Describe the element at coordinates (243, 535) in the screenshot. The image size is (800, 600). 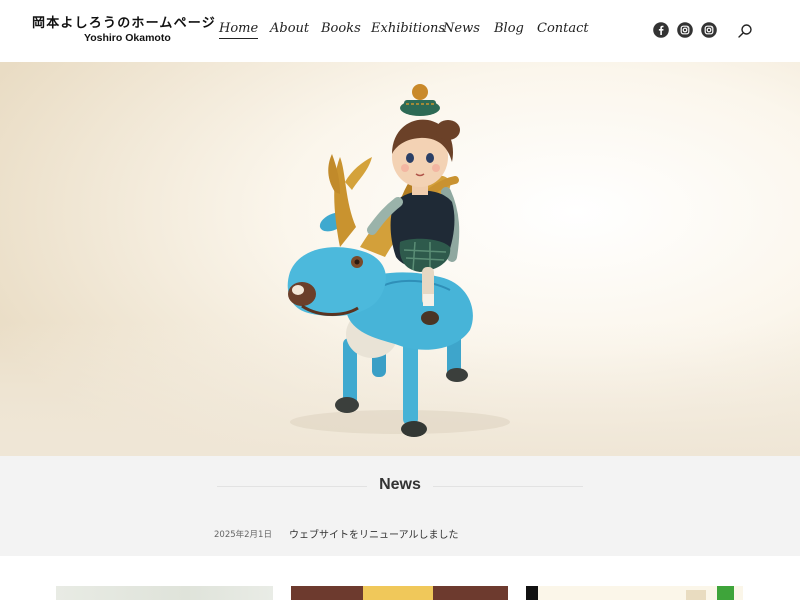
I see `news-date: 2025年2月1日` at that location.